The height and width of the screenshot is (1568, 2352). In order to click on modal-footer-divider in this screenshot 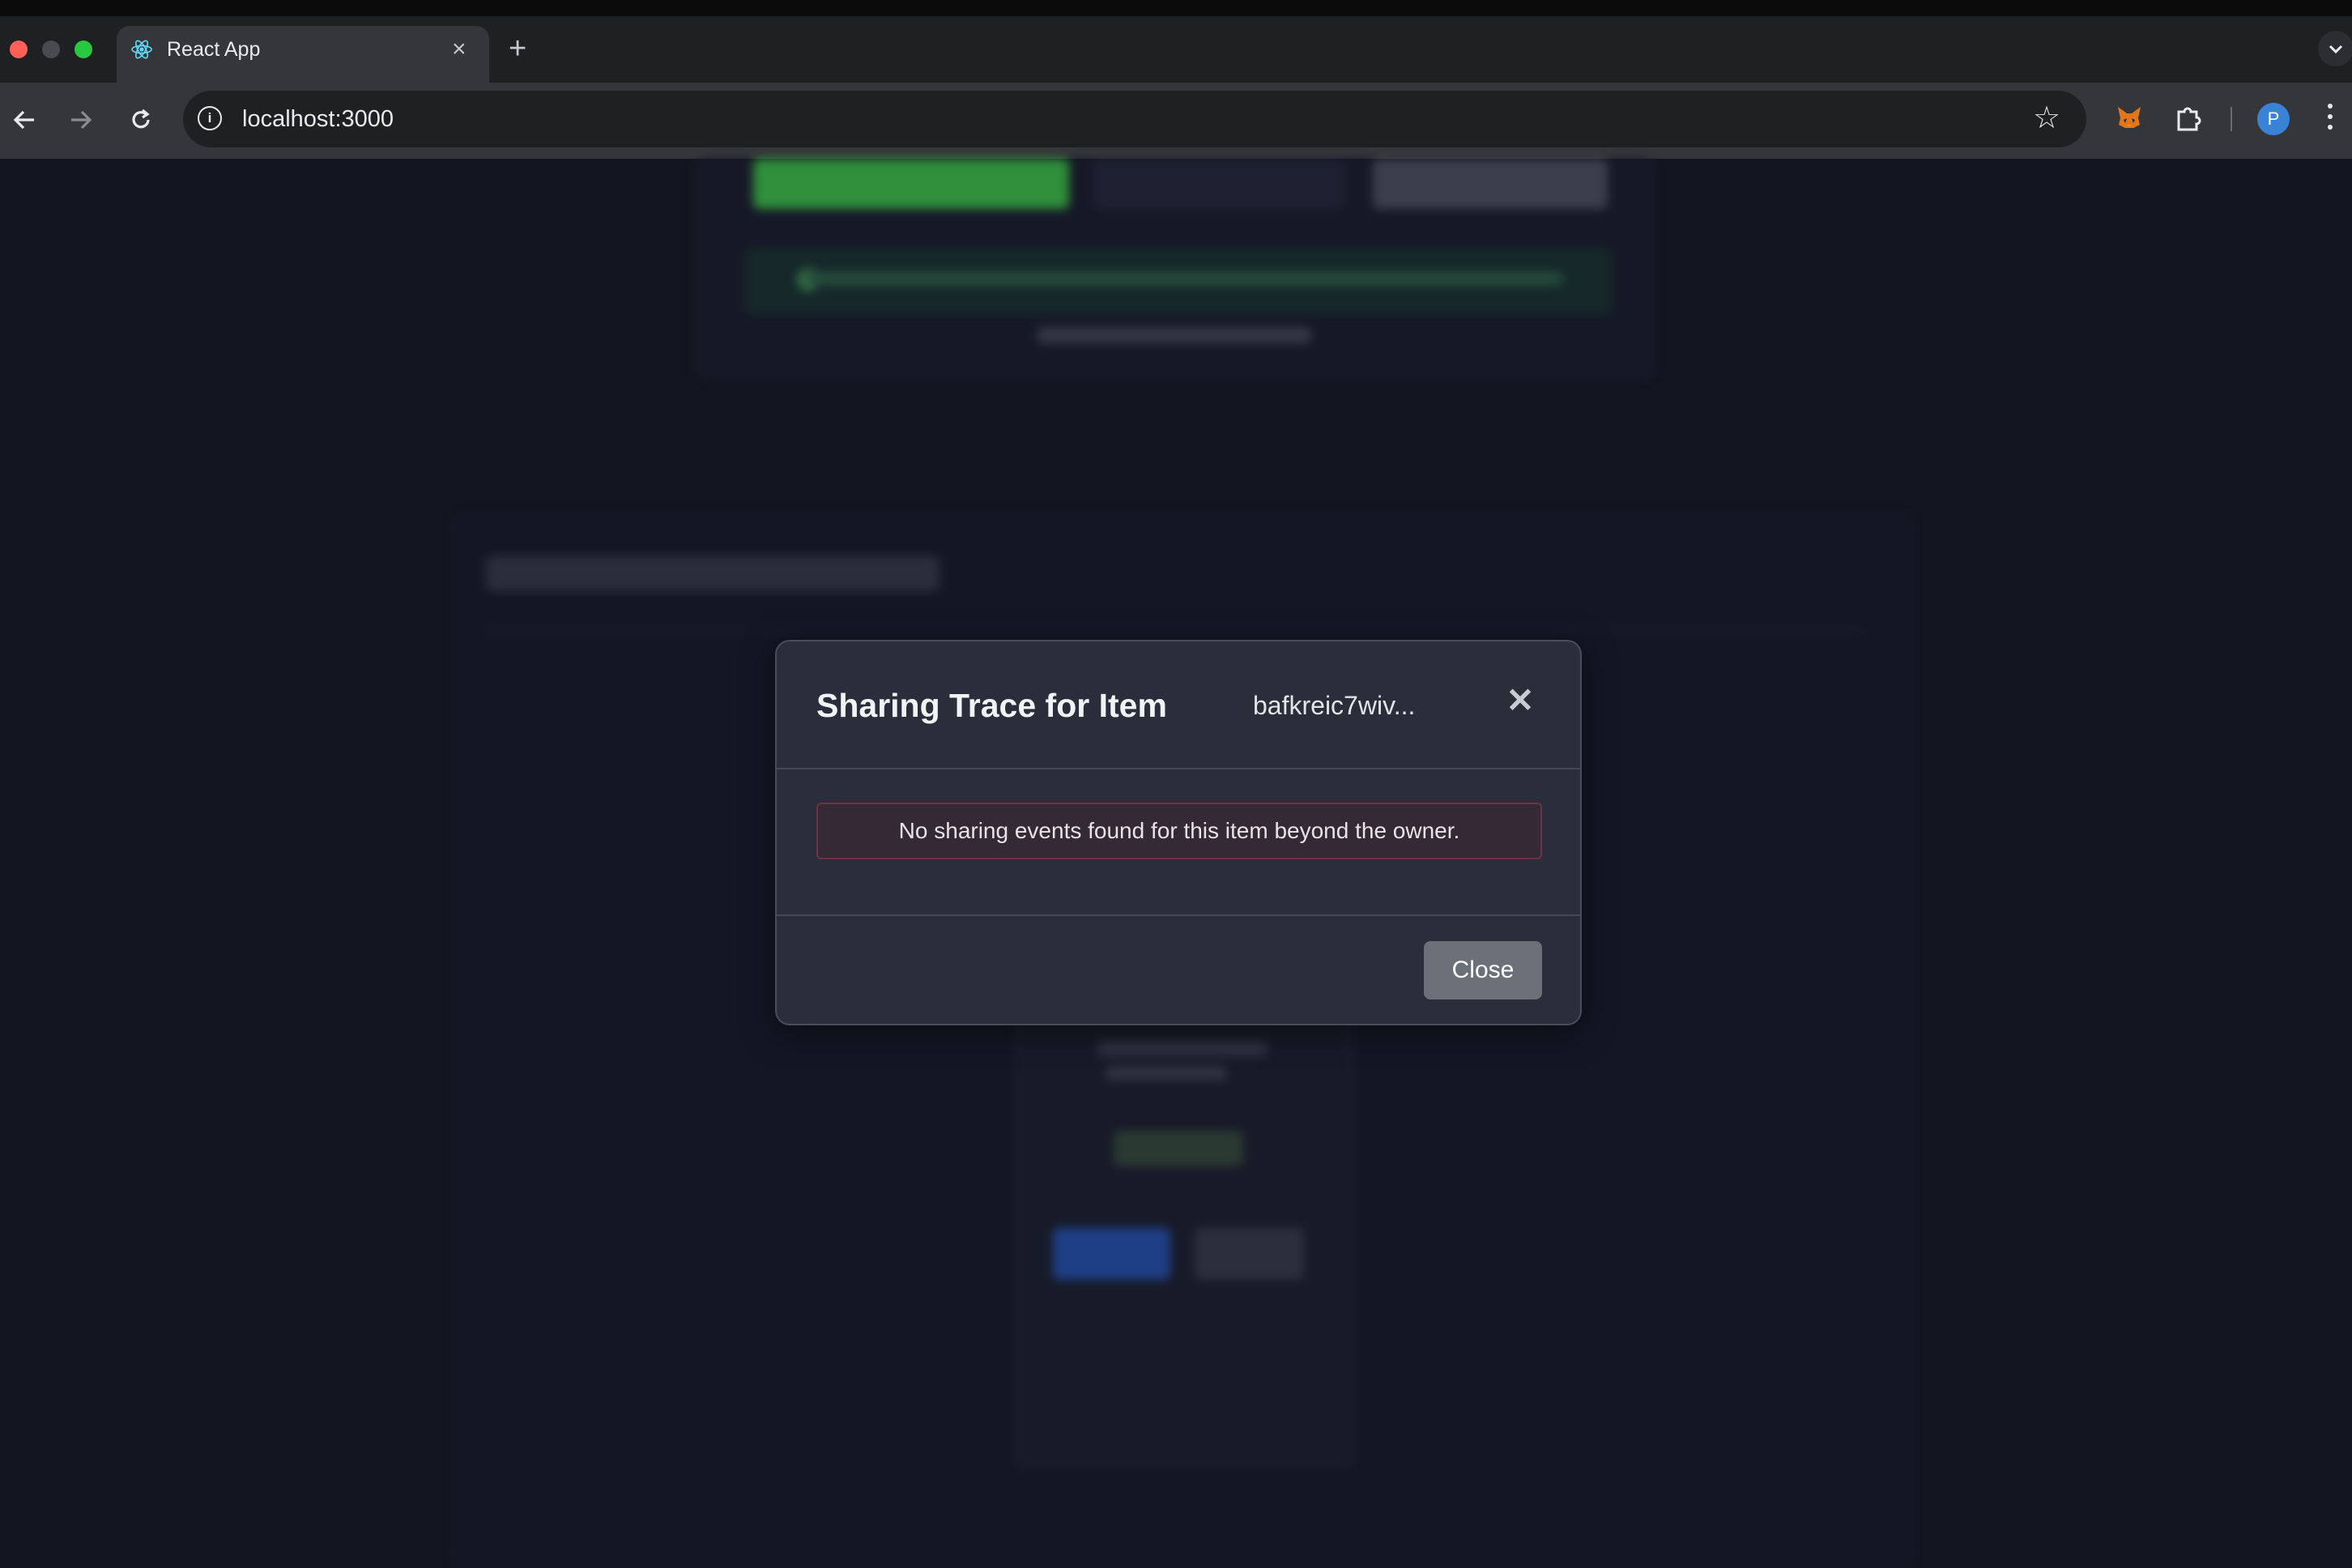, I will do `click(1178, 915)`.